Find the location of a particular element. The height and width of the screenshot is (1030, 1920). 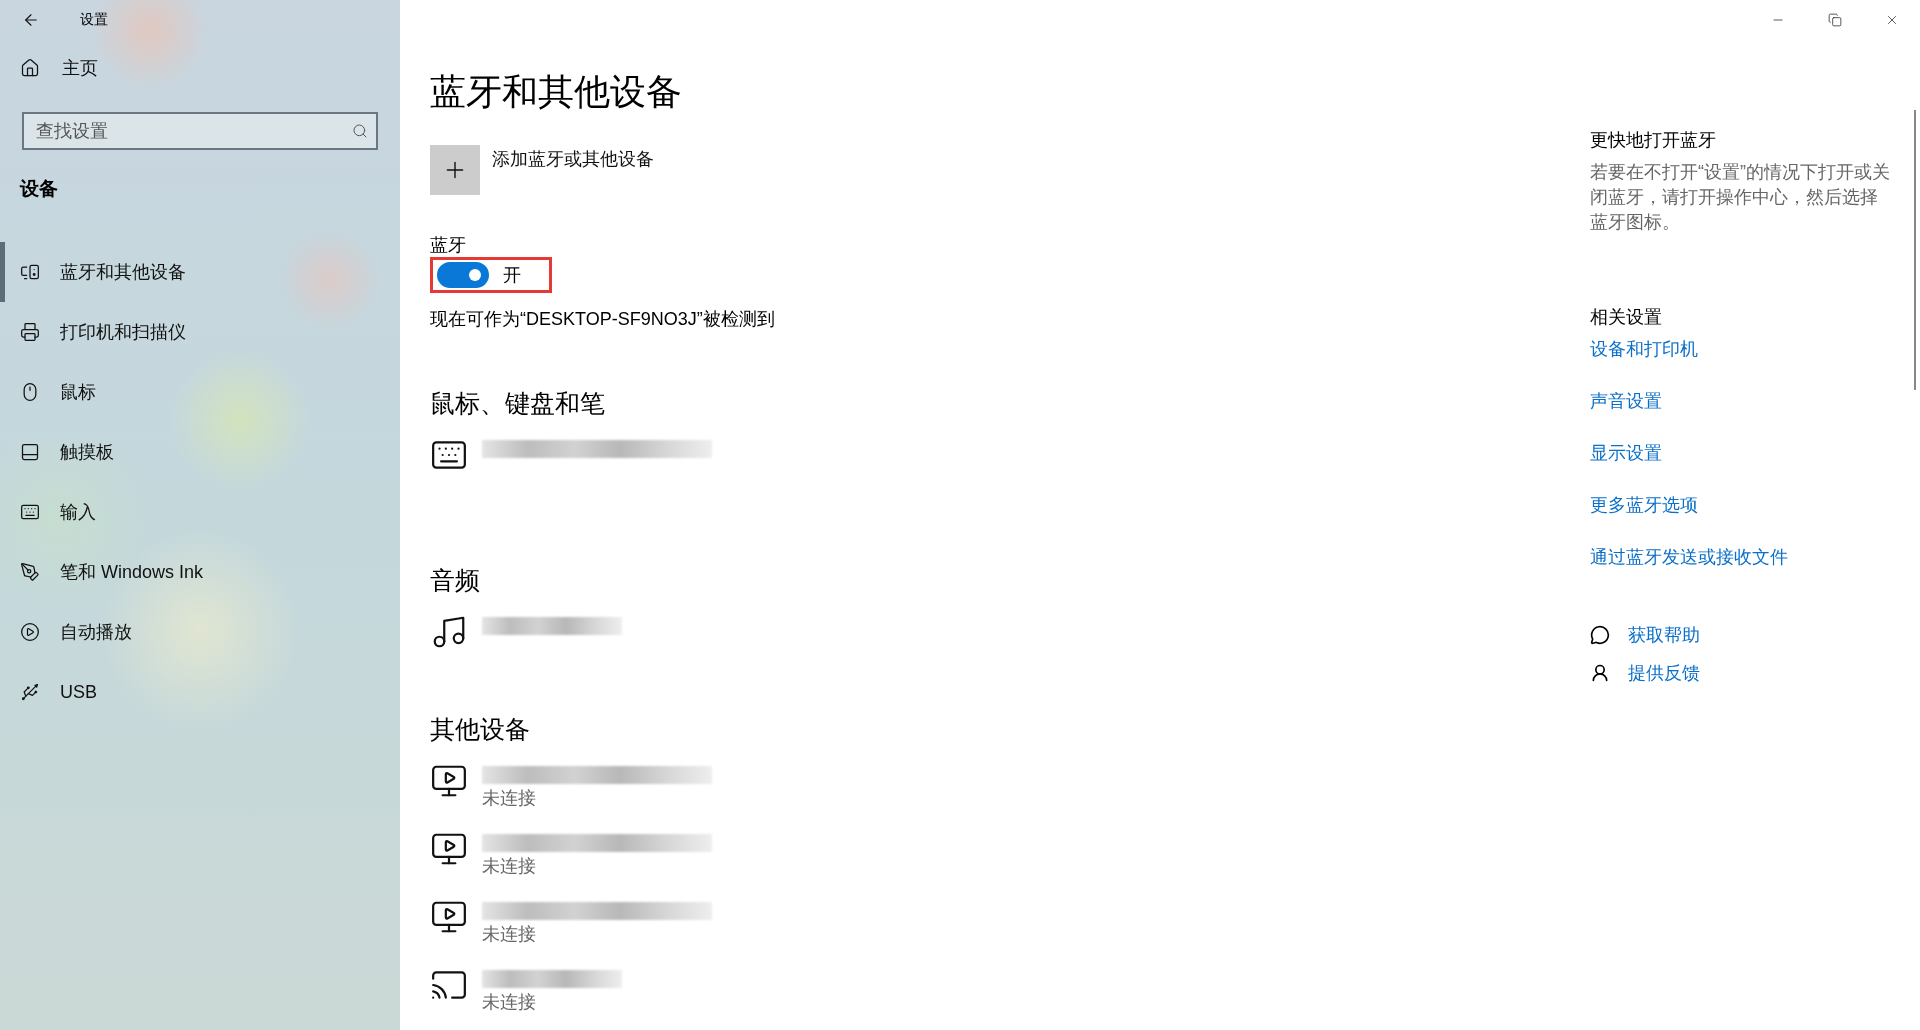

related-heading: 相关设置 is located at coordinates (1626, 317).